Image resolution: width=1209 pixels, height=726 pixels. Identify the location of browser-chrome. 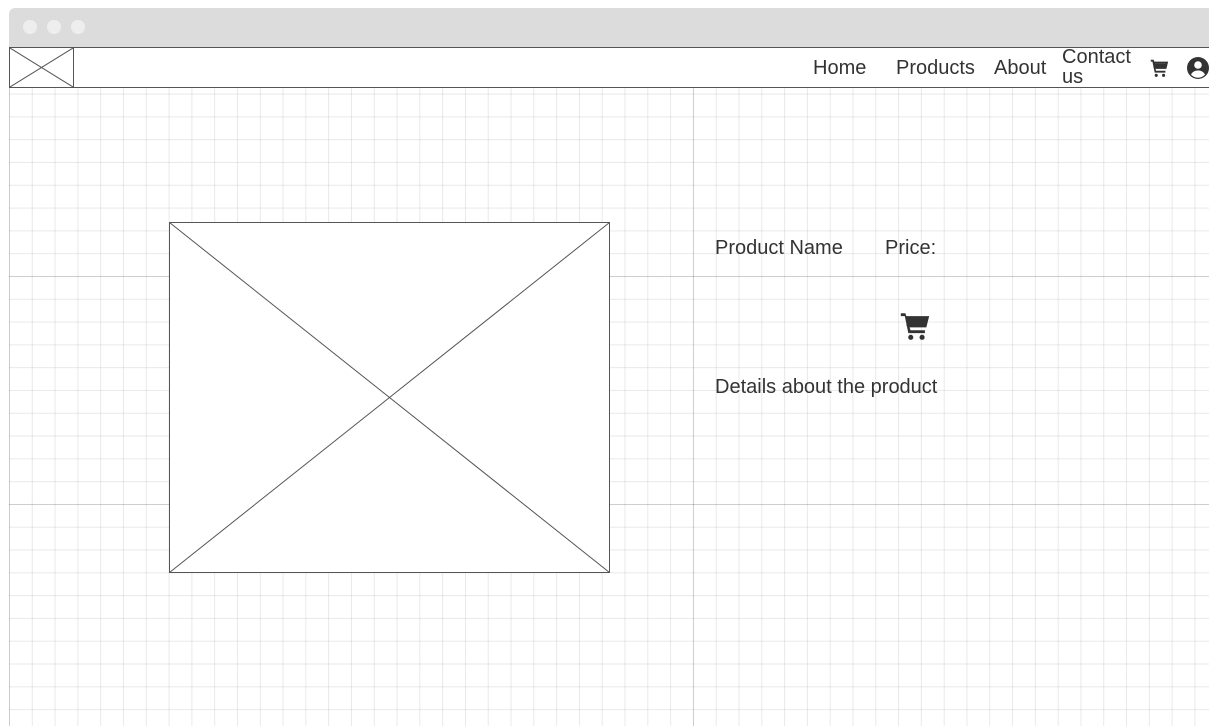
(609, 28).